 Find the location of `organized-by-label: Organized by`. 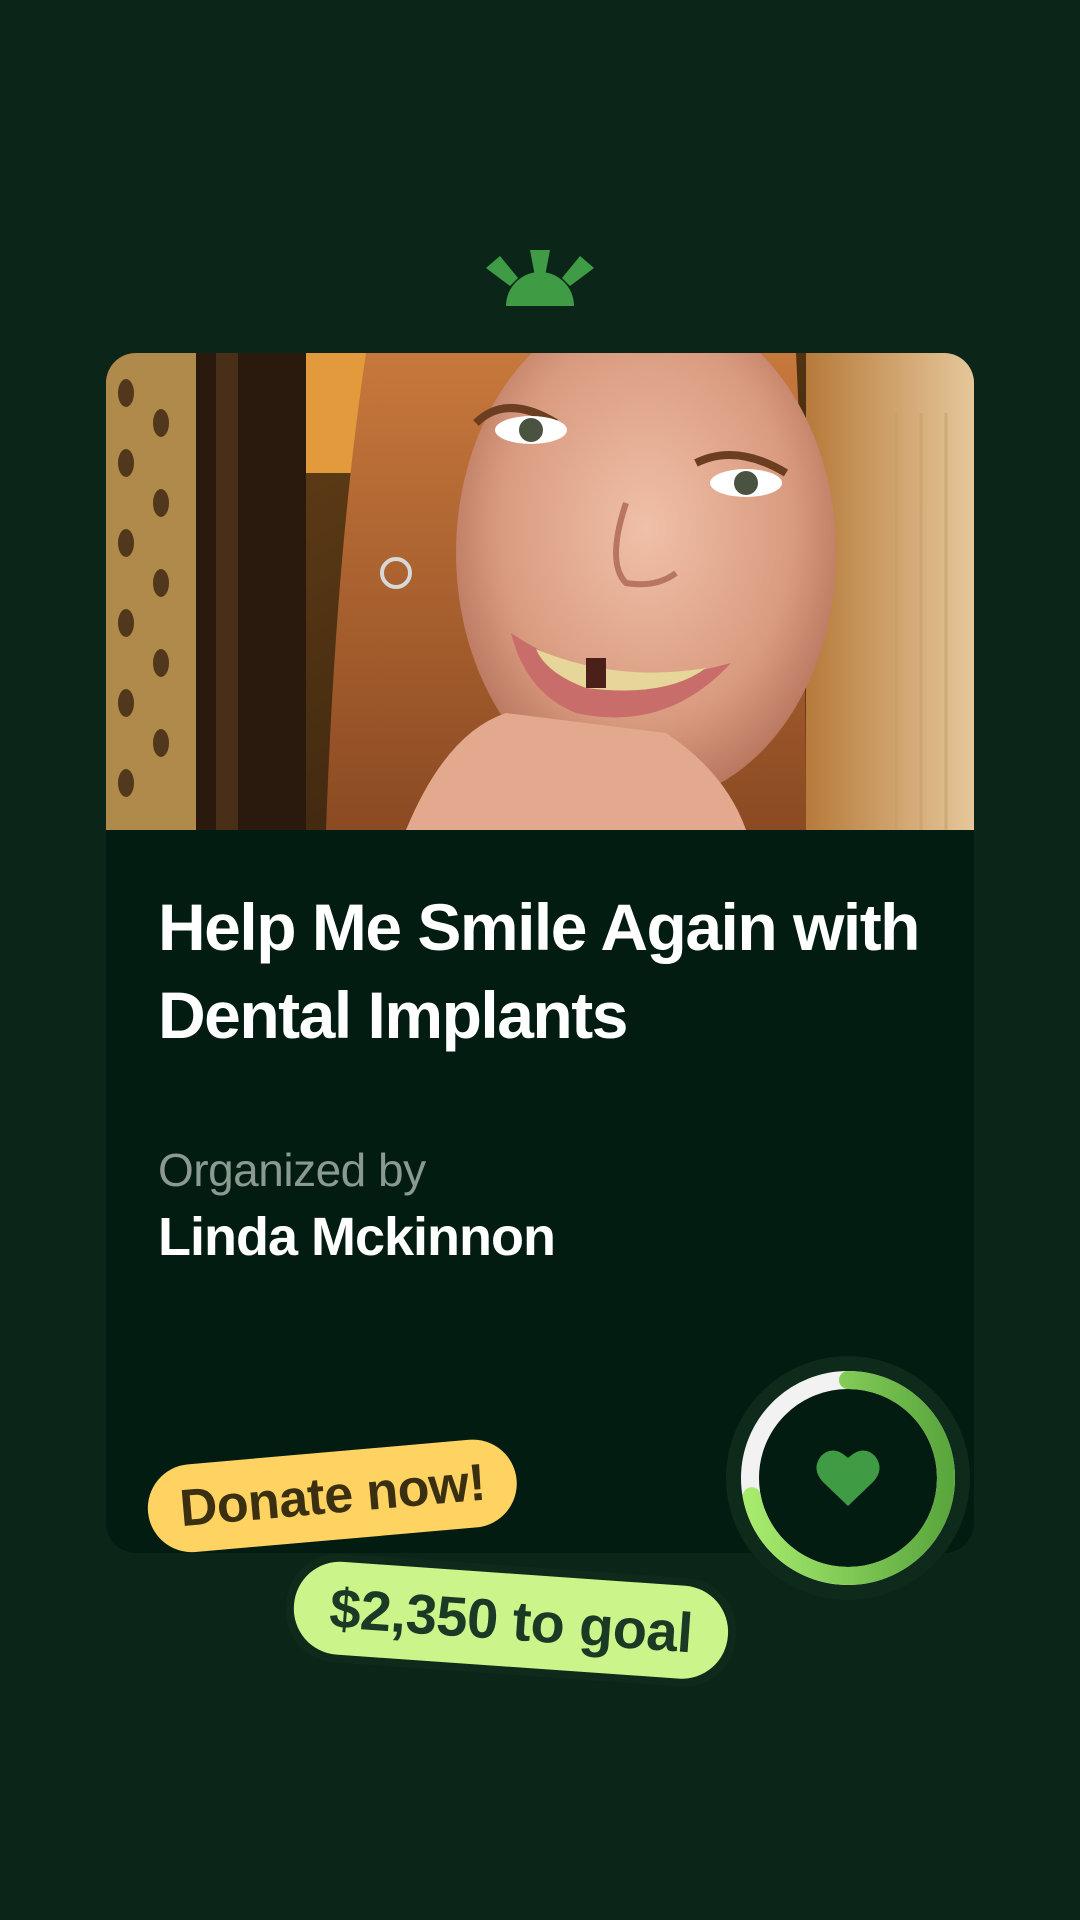

organized-by-label: Organized by is located at coordinates (292, 1170).